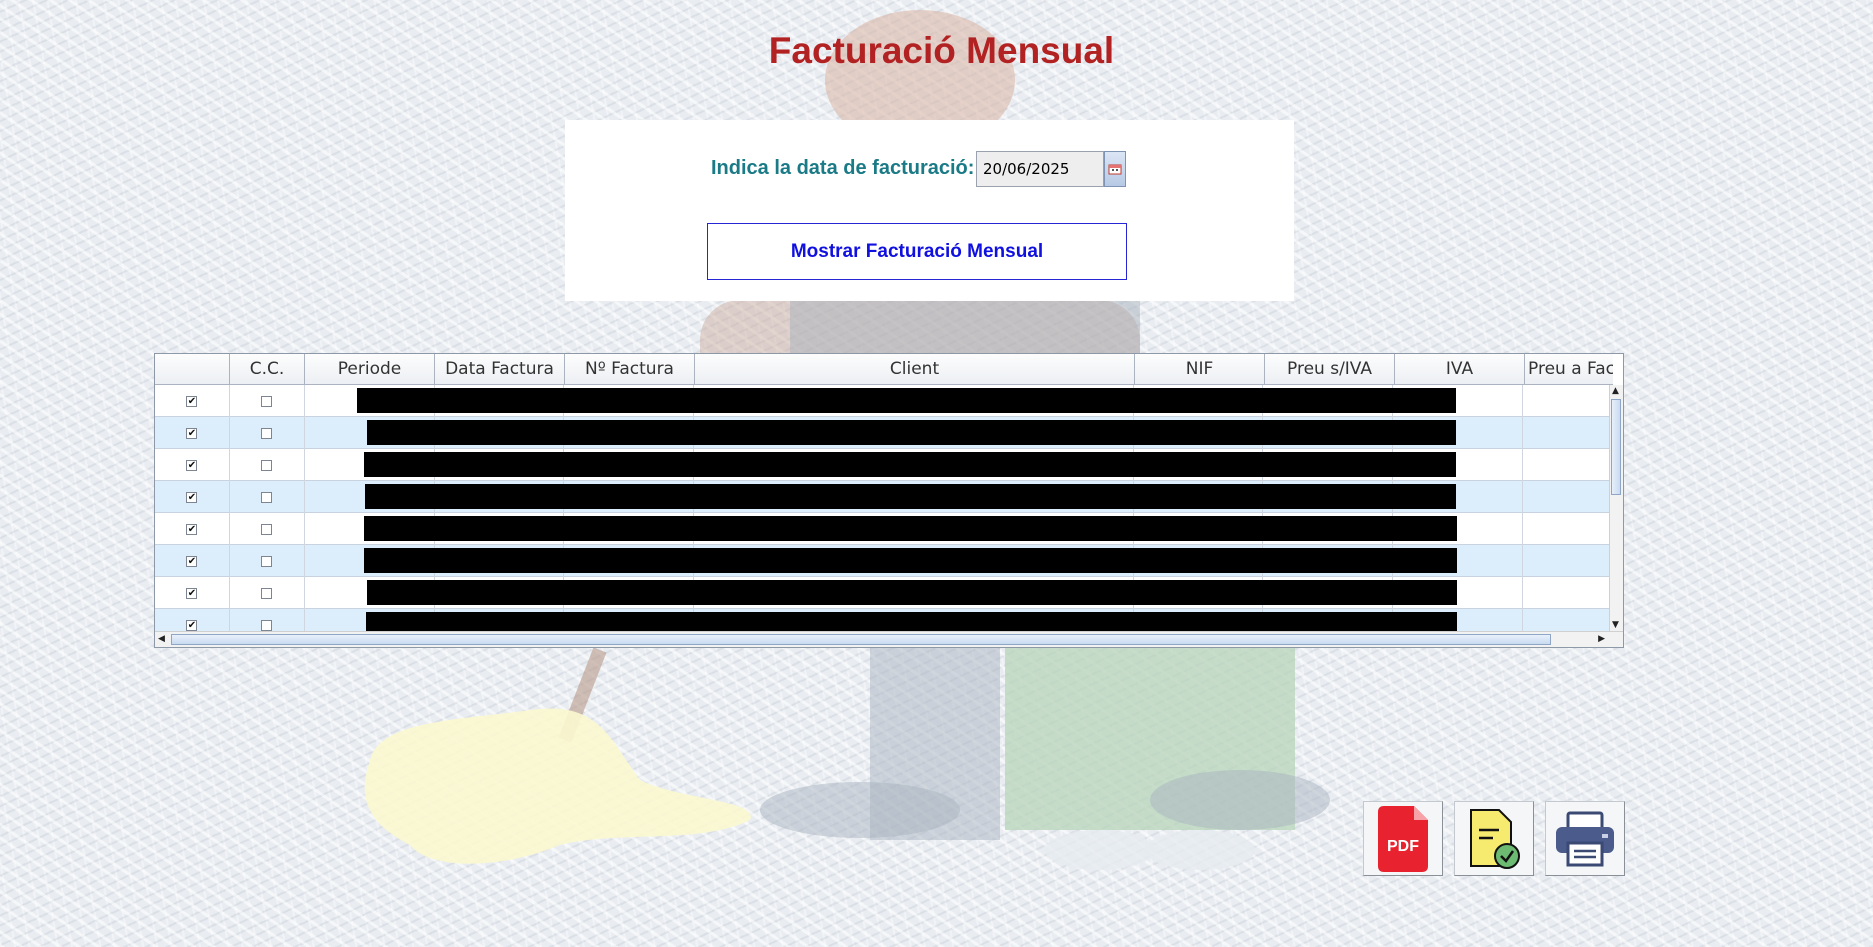  What do you see at coordinates (1616, 447) in the screenshot?
I see `vertical-scroll-thumb` at bounding box center [1616, 447].